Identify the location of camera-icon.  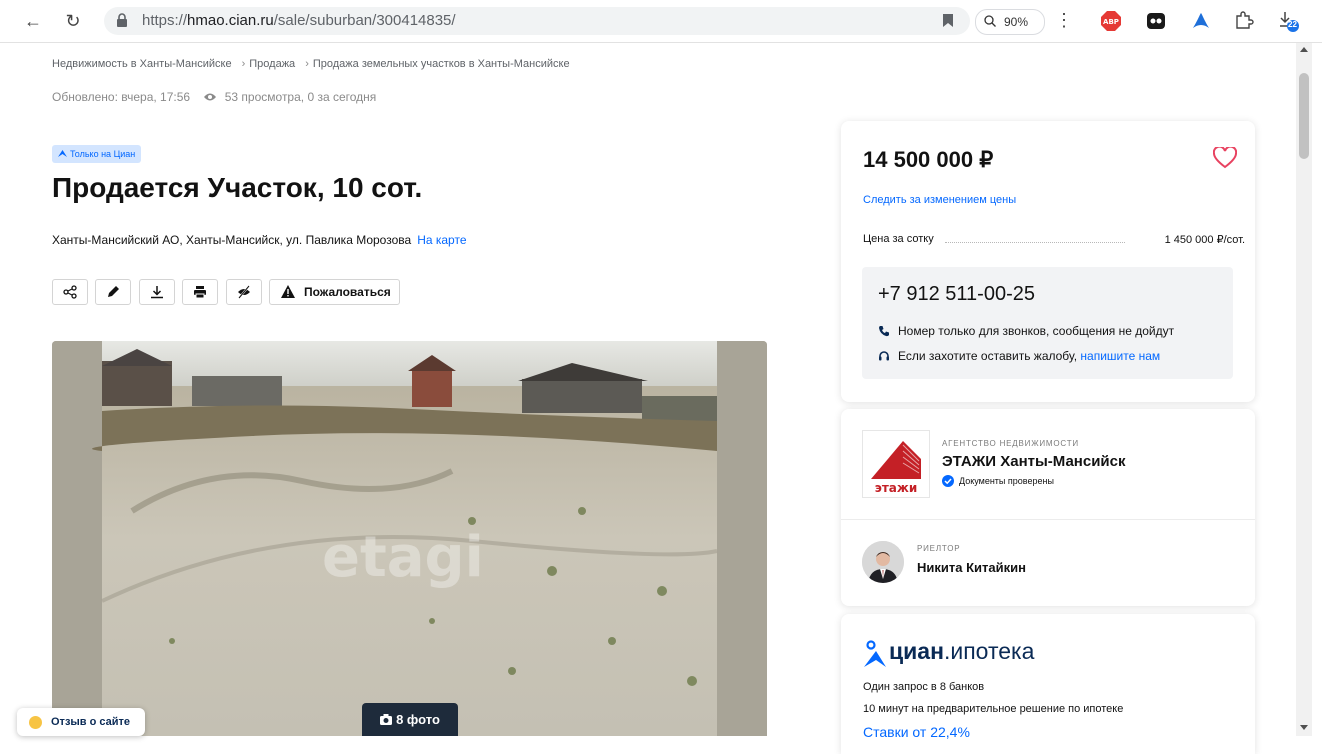
(386, 719).